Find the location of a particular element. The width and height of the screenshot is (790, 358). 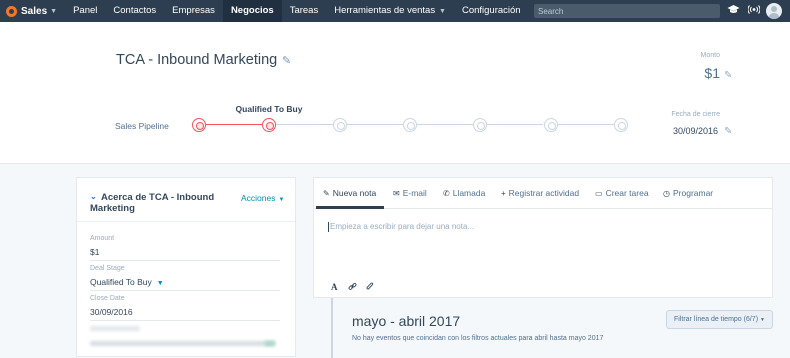

blurred-field-label is located at coordinates (115, 328).